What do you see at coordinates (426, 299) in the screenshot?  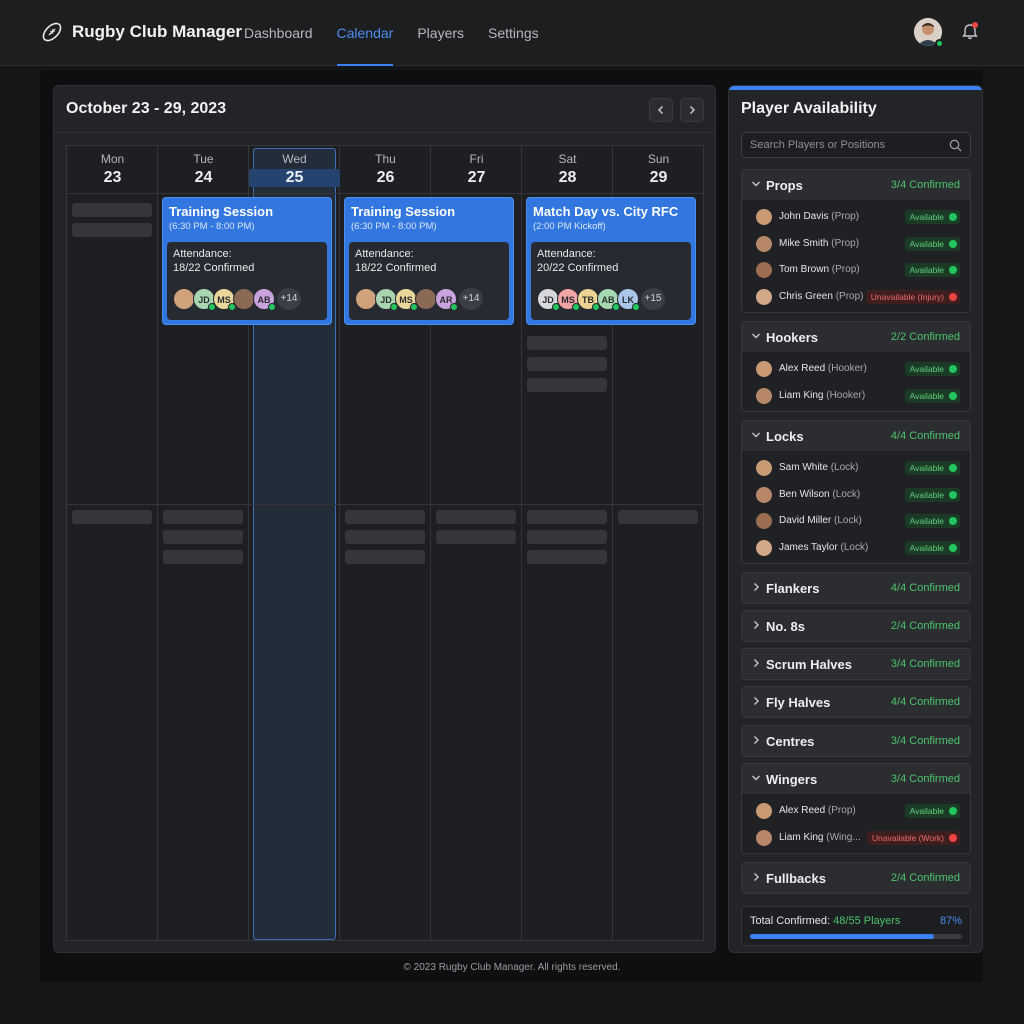 I see `avatar` at bounding box center [426, 299].